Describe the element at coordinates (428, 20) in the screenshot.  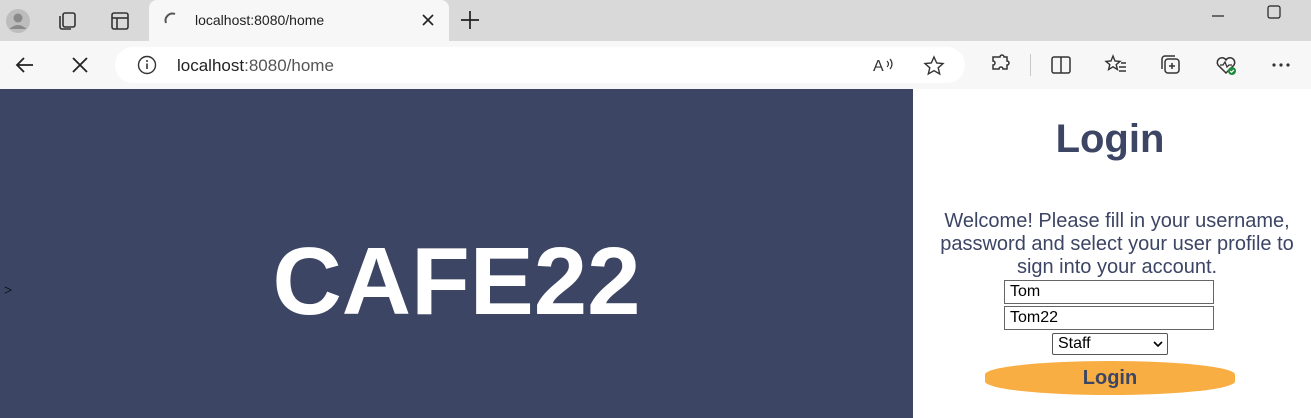
I see `close-tab-icon` at that location.